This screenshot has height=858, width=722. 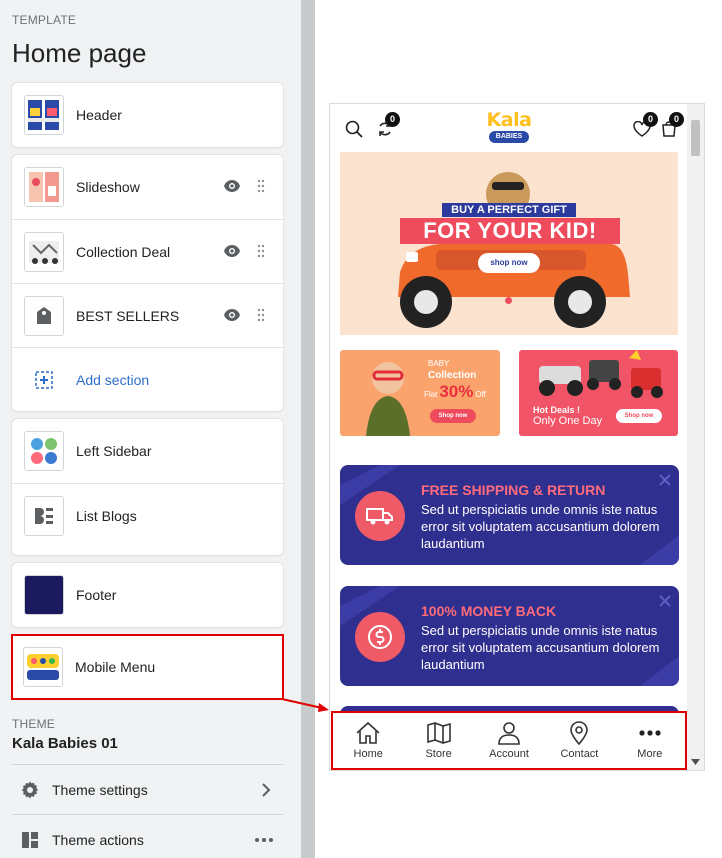 I want to click on feature-title: 100% MONEY BACK, so click(x=489, y=611).